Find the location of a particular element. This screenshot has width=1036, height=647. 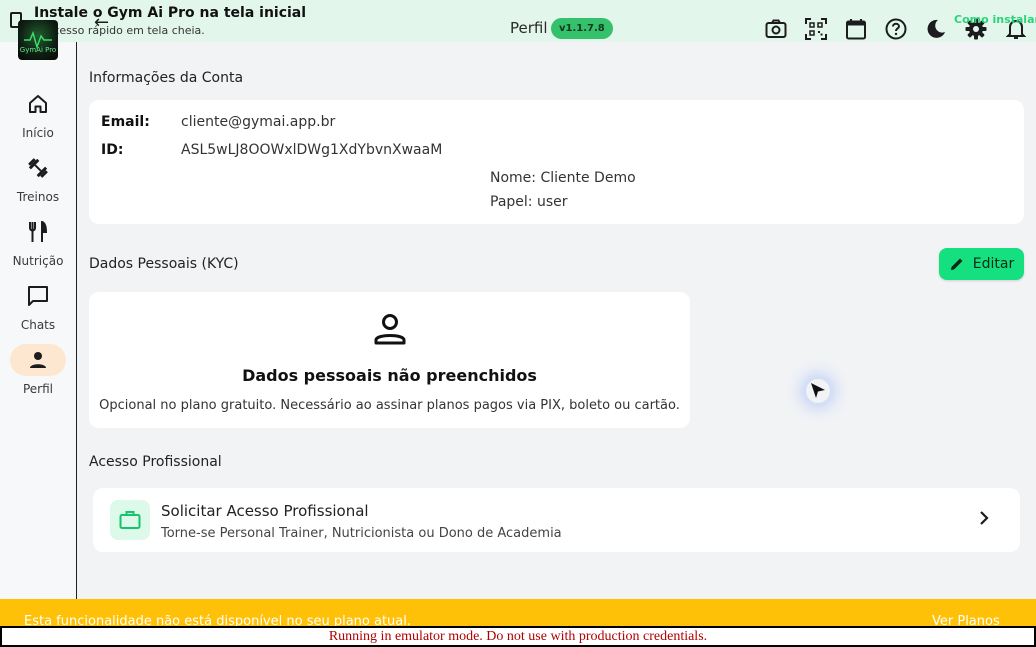

version-badge: v1.1.7.8 is located at coordinates (582, 28).